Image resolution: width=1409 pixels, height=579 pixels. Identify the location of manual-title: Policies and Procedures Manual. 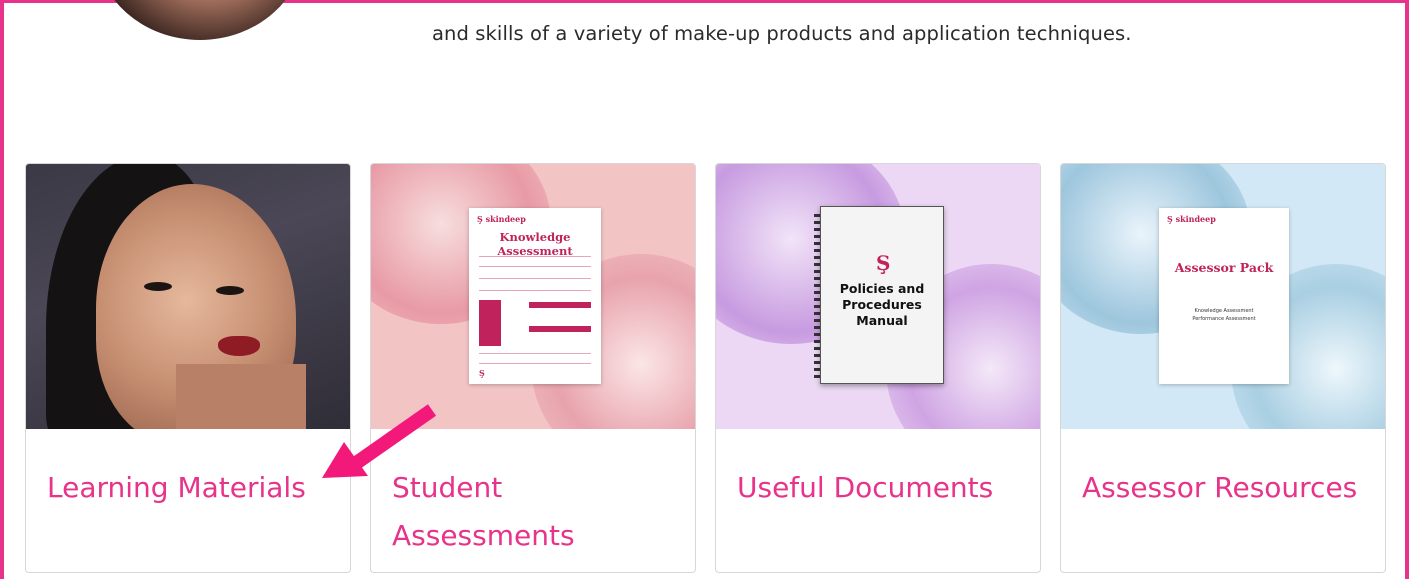
(882, 304).